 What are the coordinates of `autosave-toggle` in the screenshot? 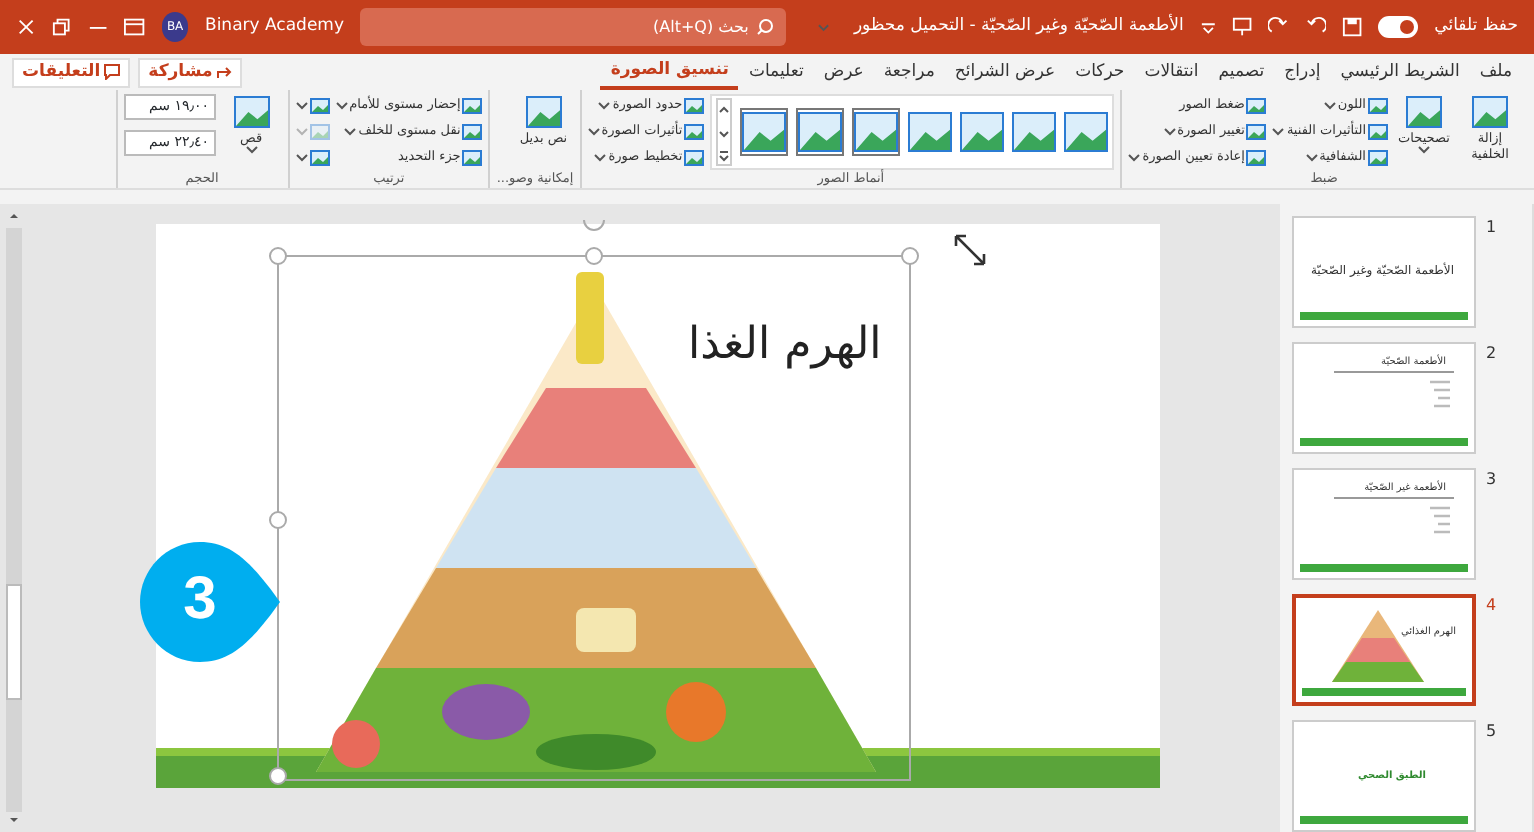 It's located at (1398, 27).